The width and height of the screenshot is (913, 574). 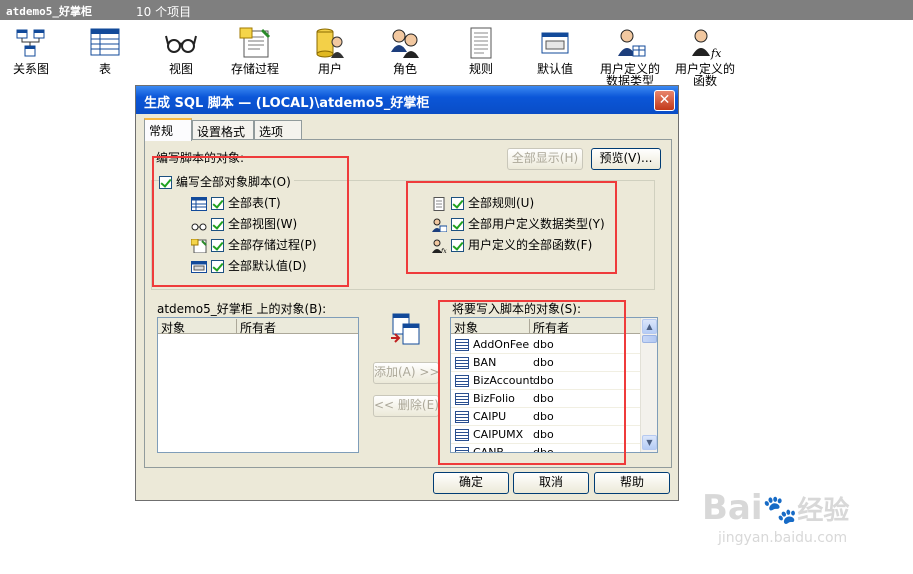 I want to click on source-objects-list: 对象 所有者, so click(x=258, y=385).